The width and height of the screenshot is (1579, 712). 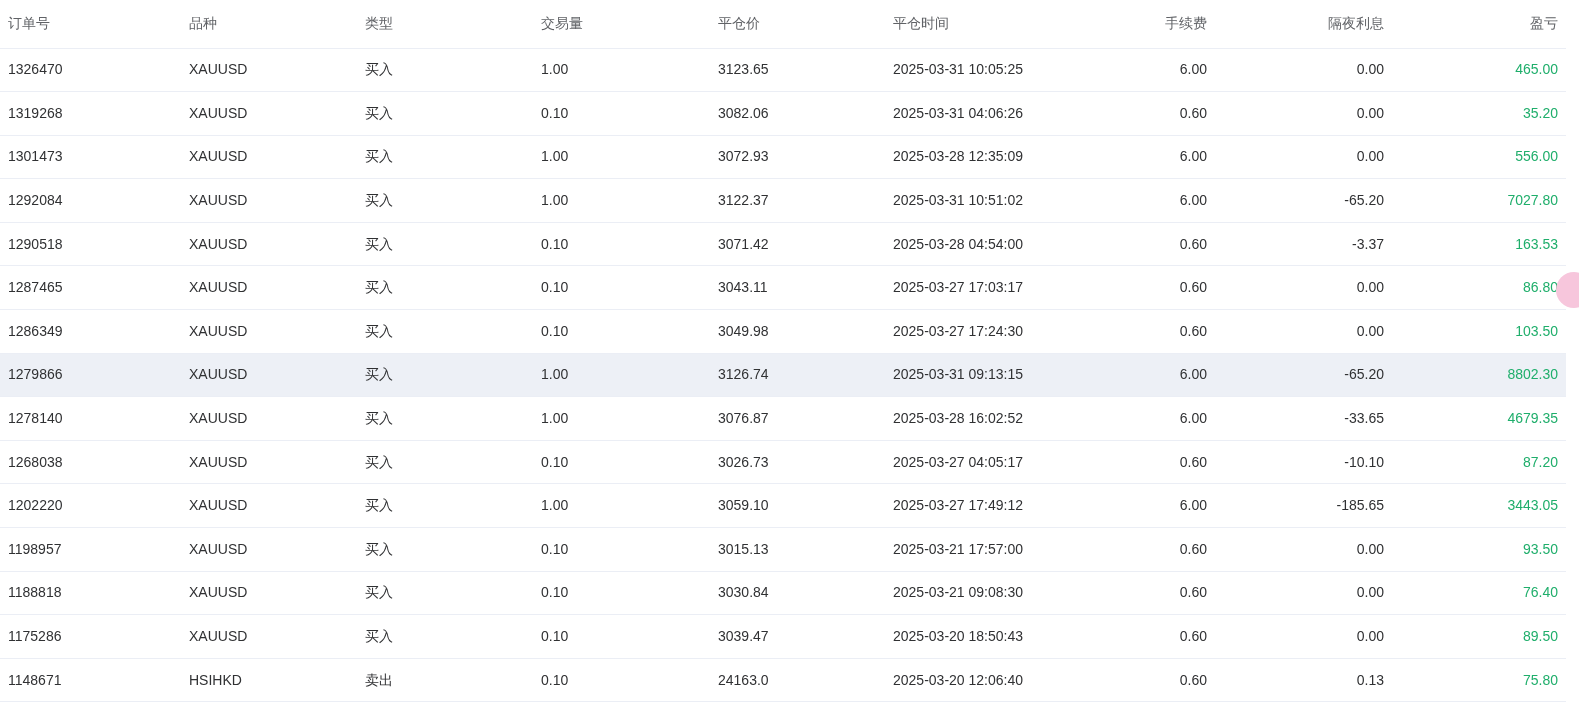 What do you see at coordinates (1479, 636) in the screenshot?
I see `profit-cell: 89.50` at bounding box center [1479, 636].